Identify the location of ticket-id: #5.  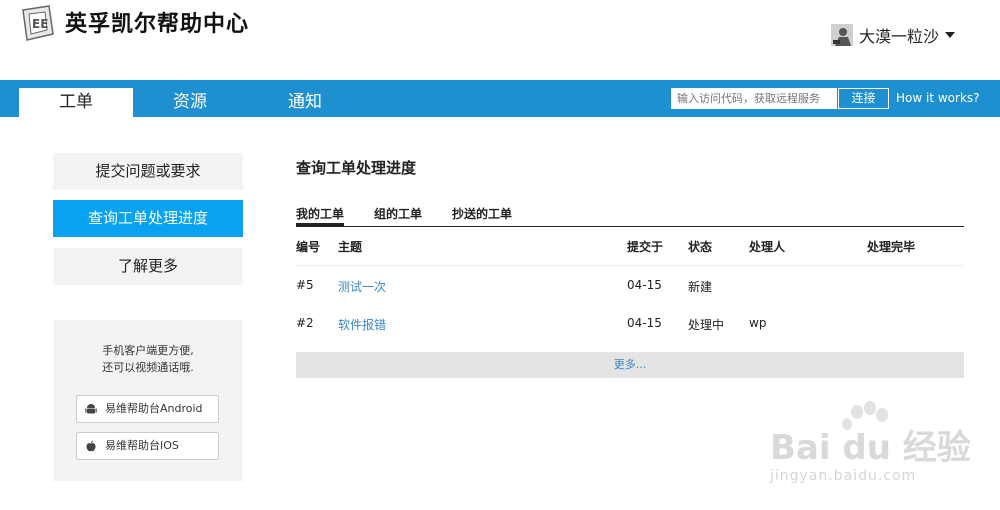
(305, 285).